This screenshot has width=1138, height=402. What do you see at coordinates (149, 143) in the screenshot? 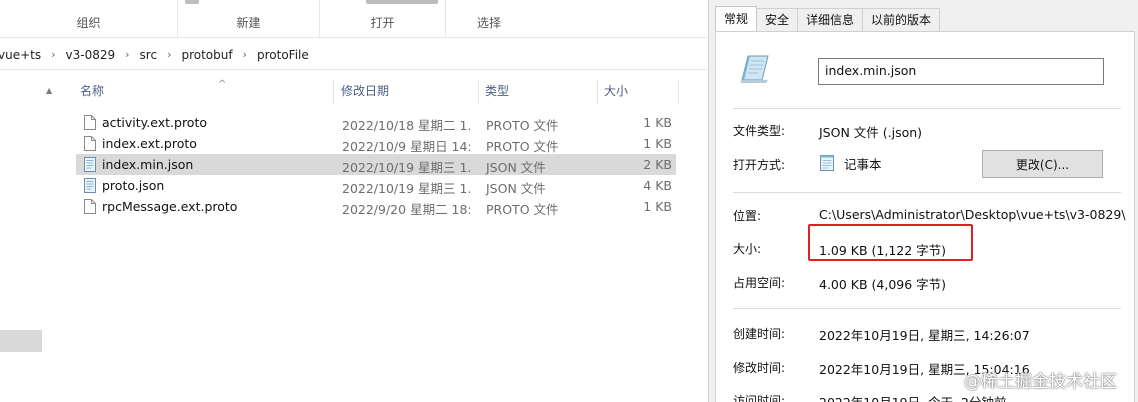
I see `file-name: index.ext.proto` at bounding box center [149, 143].